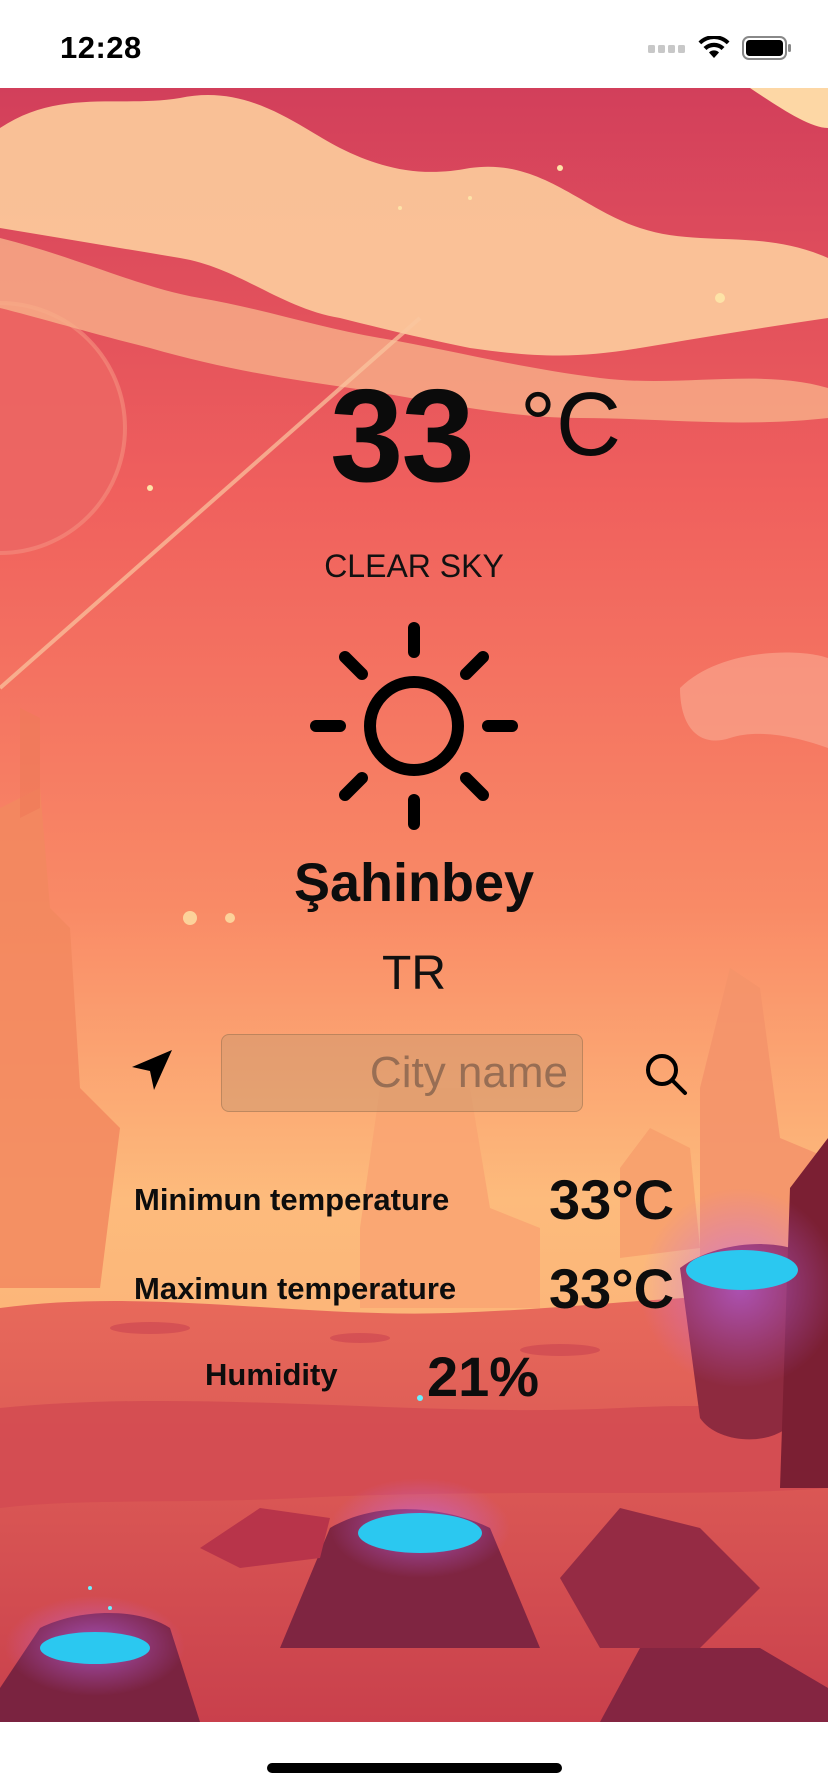  I want to click on city-search-input, so click(402, 1073).